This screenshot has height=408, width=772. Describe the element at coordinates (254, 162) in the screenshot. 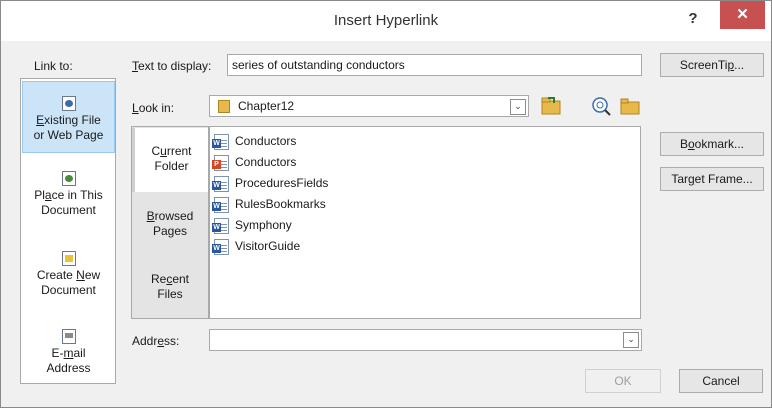

I see `list-item: P Conductors` at that location.